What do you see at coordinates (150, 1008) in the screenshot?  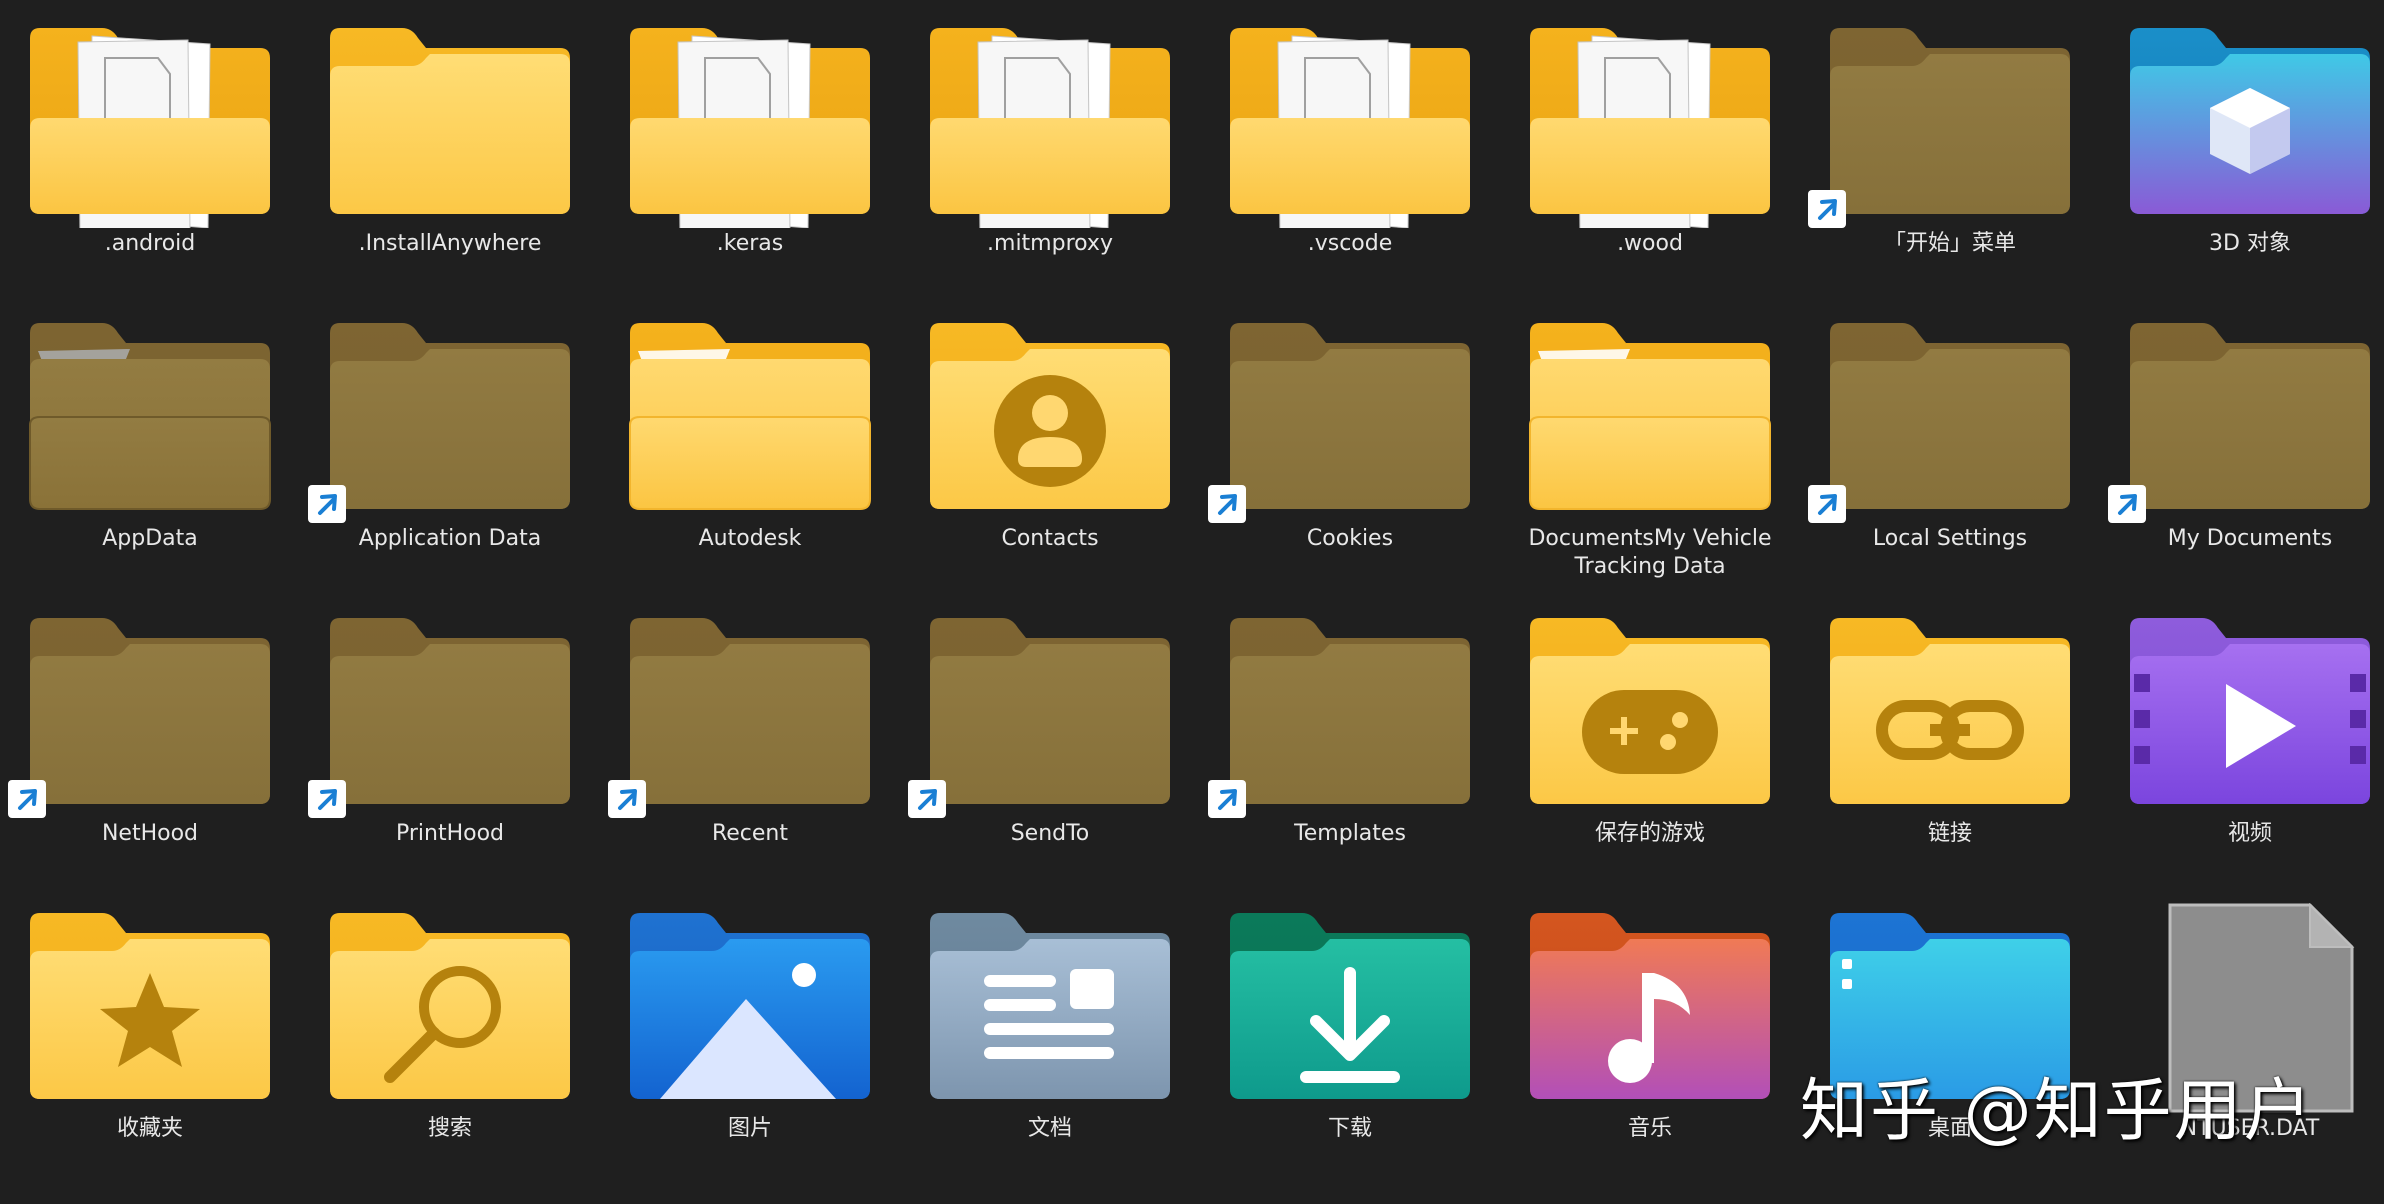 I see `favorites-folder-icon` at bounding box center [150, 1008].